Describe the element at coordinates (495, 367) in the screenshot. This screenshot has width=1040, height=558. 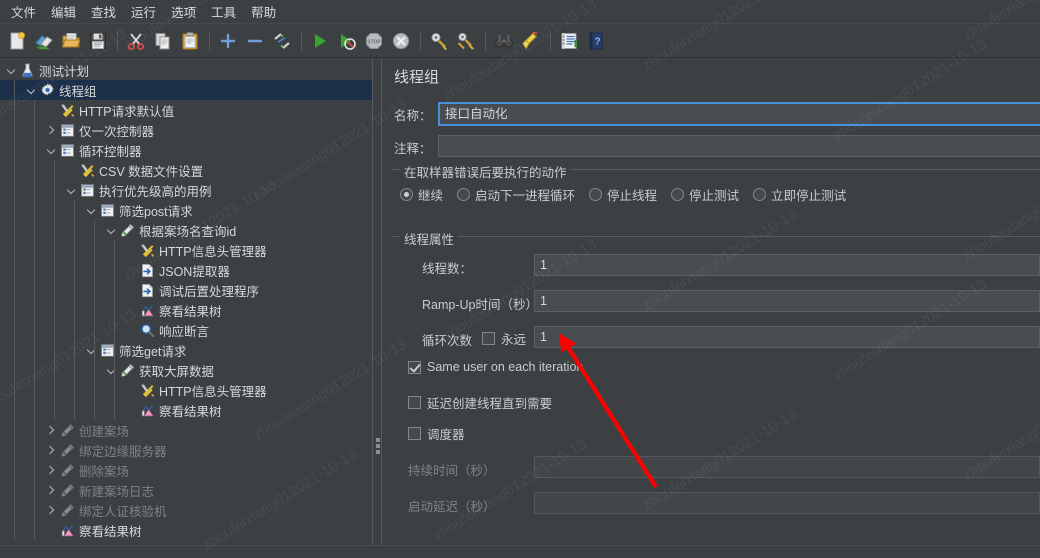
I see `same-user-checkbox: Same user on each iteration` at that location.